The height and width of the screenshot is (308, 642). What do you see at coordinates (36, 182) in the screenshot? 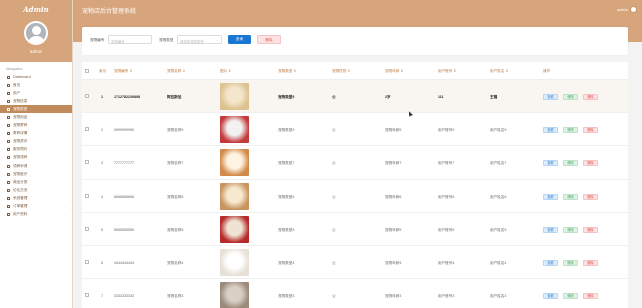
I see `sidebar-item-13: 商品分类` at bounding box center [36, 182].